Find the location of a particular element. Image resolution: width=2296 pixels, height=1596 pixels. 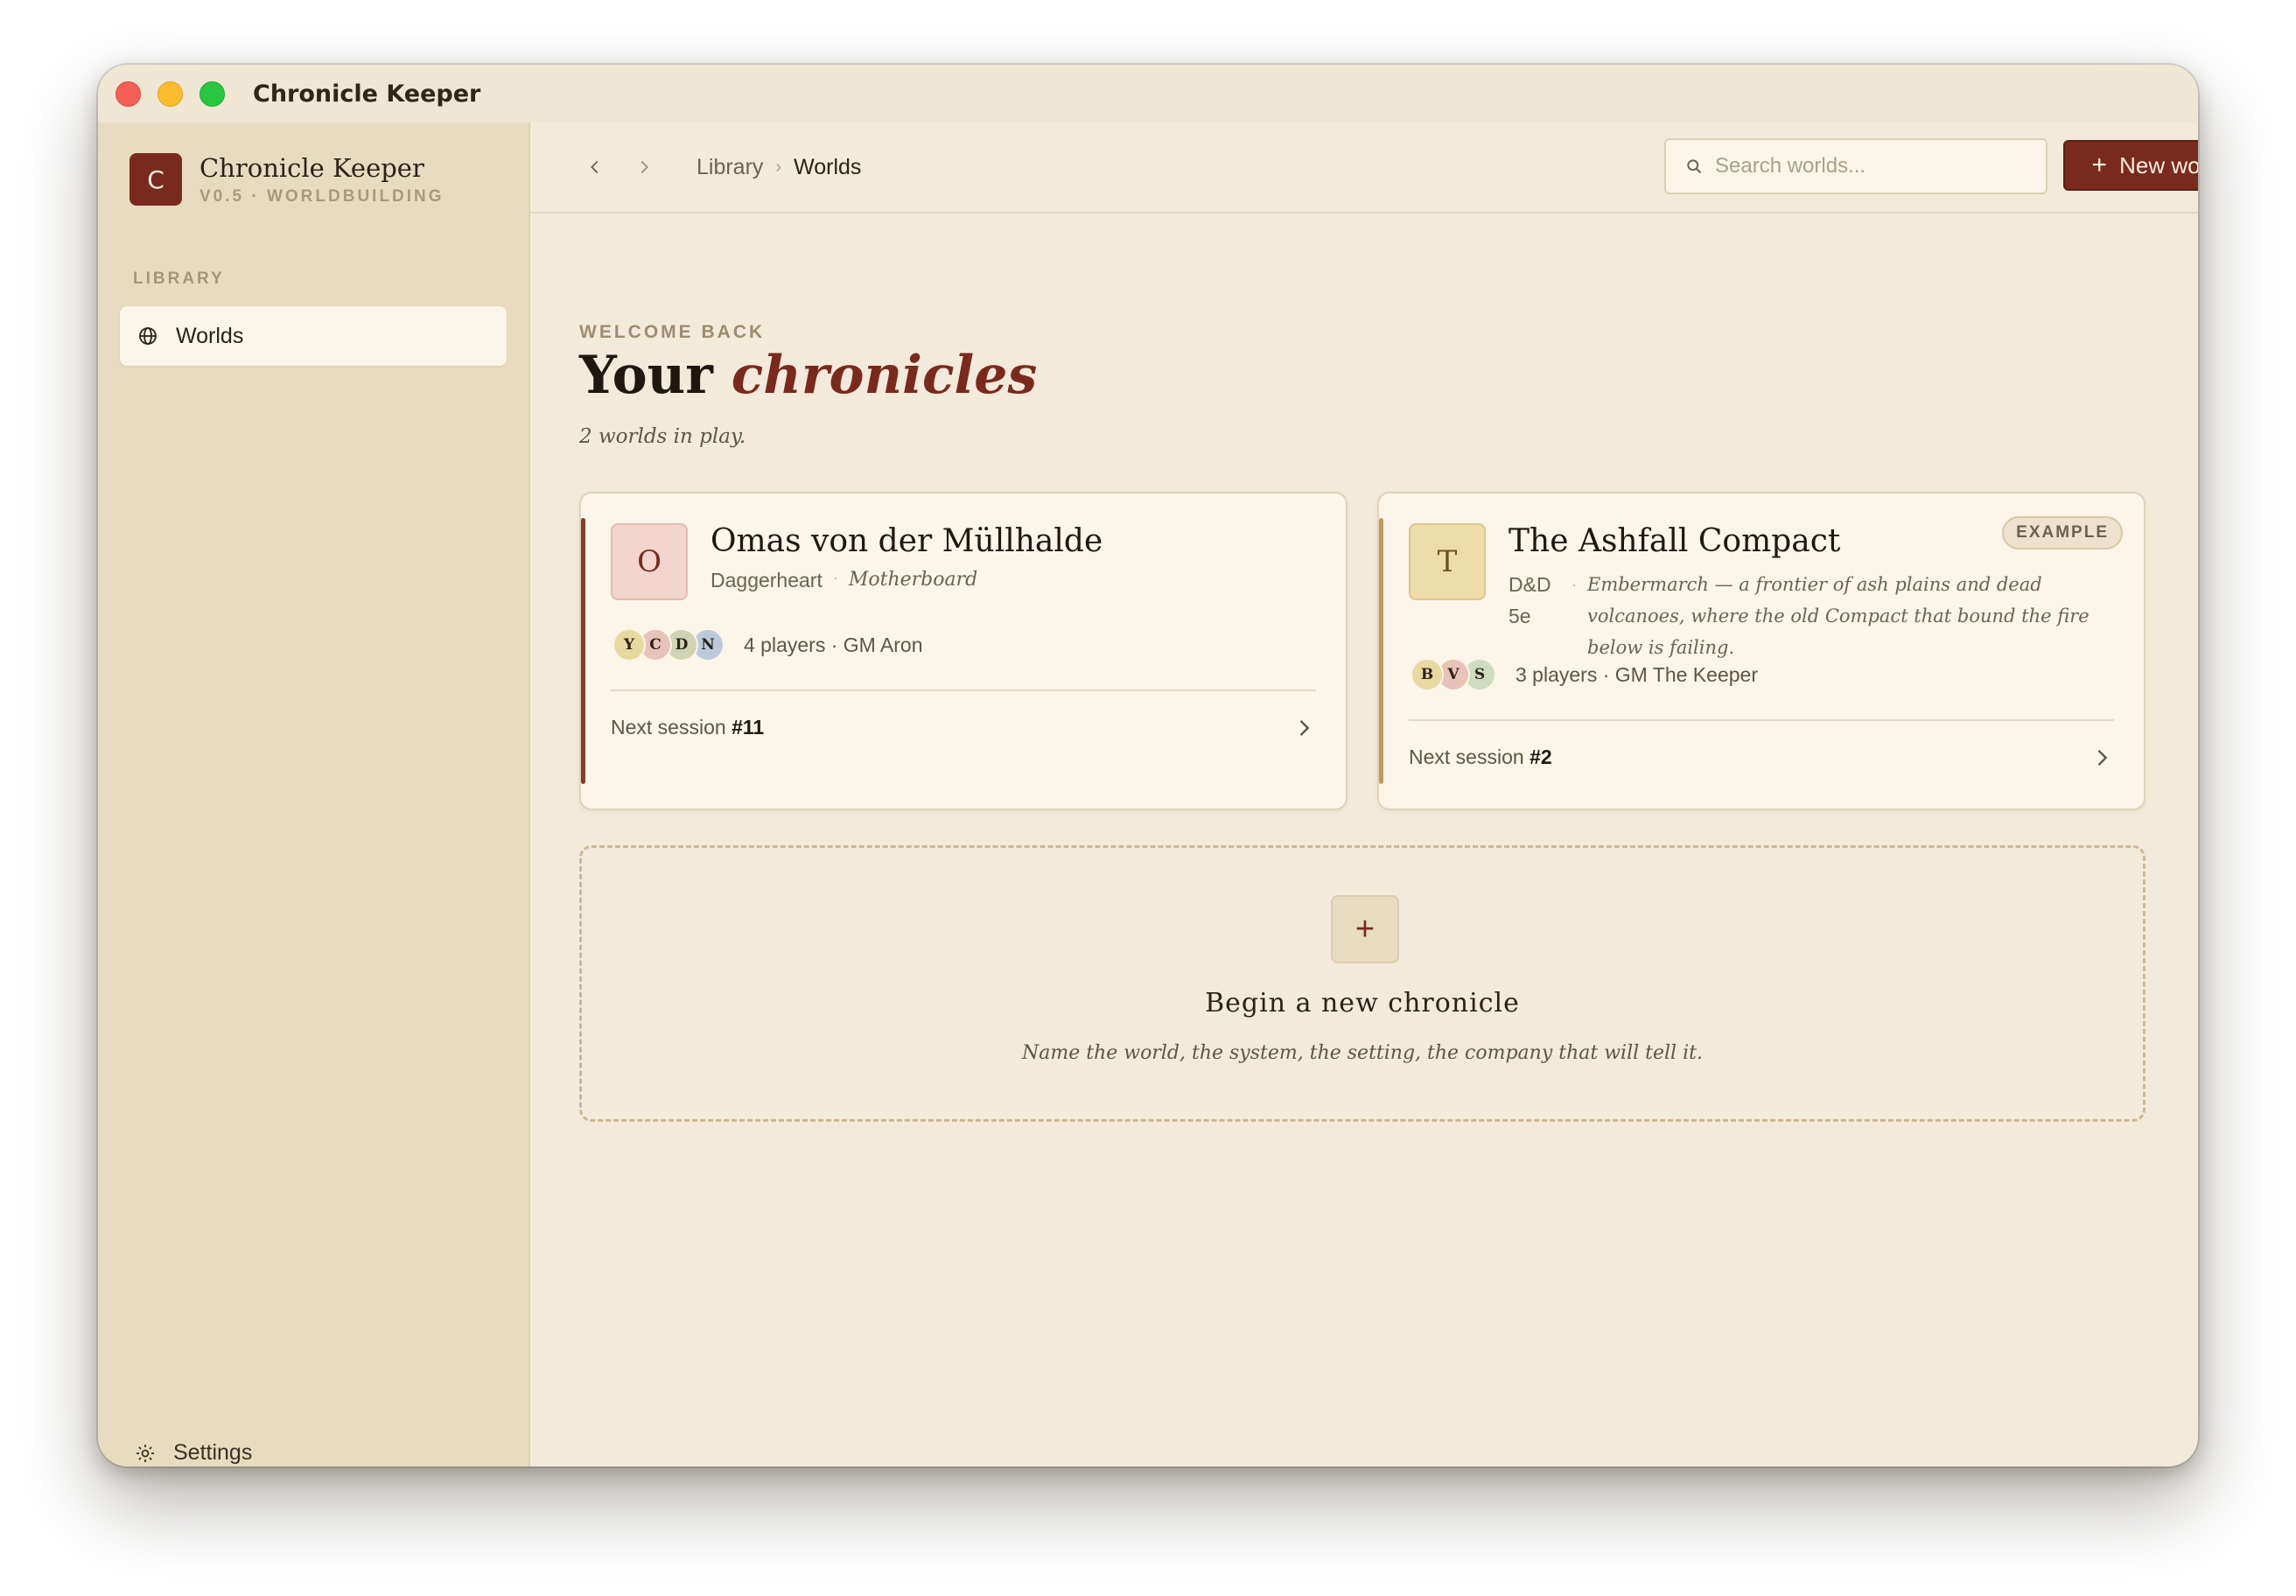

search-box is located at coordinates (1856, 166).